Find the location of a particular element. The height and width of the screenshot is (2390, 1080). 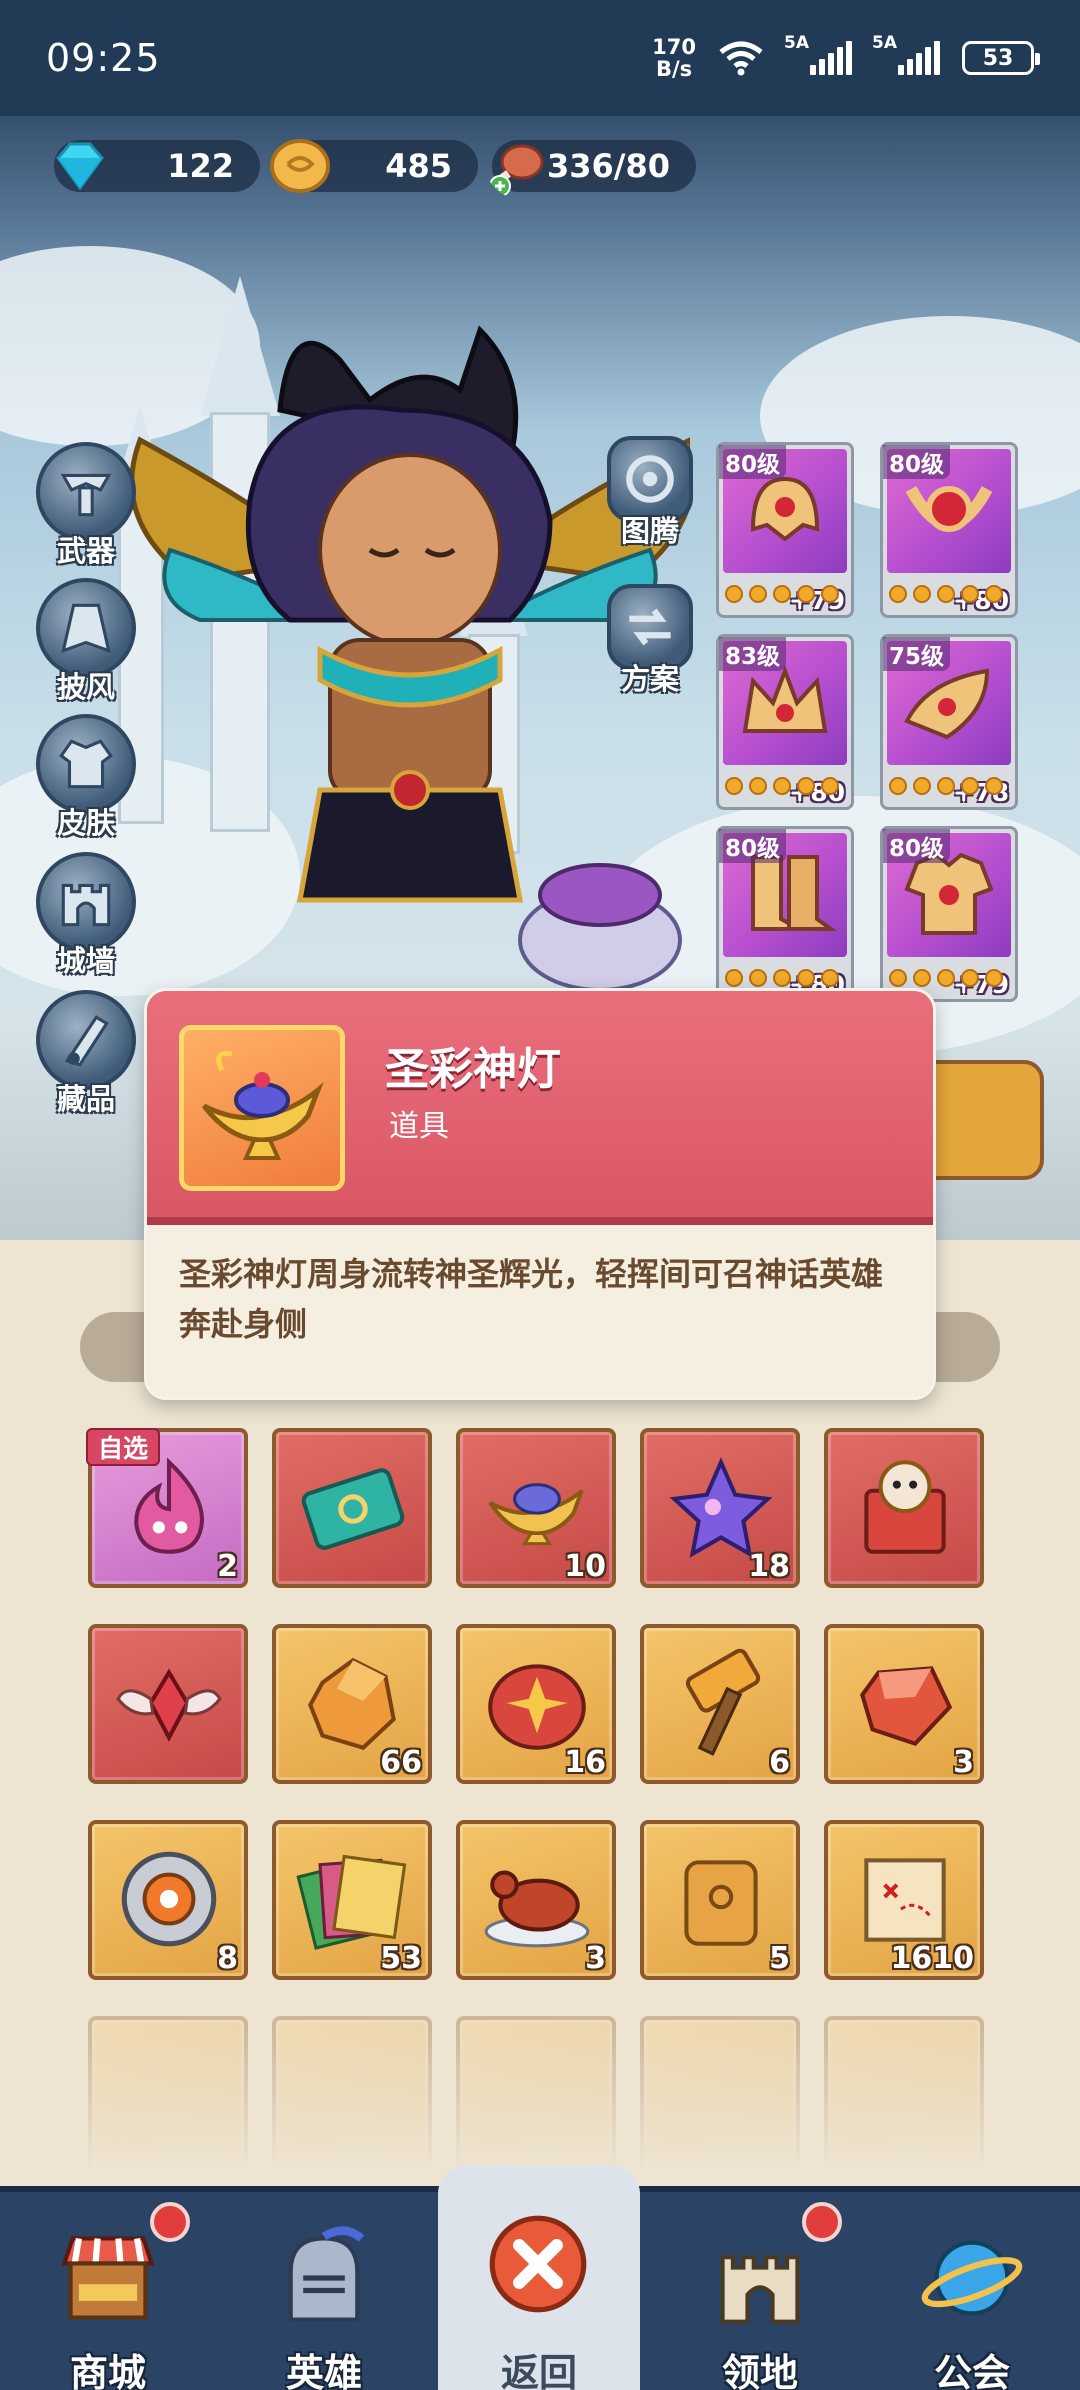

equip-slot-boots: 80级 +80 is located at coordinates (785, 914).